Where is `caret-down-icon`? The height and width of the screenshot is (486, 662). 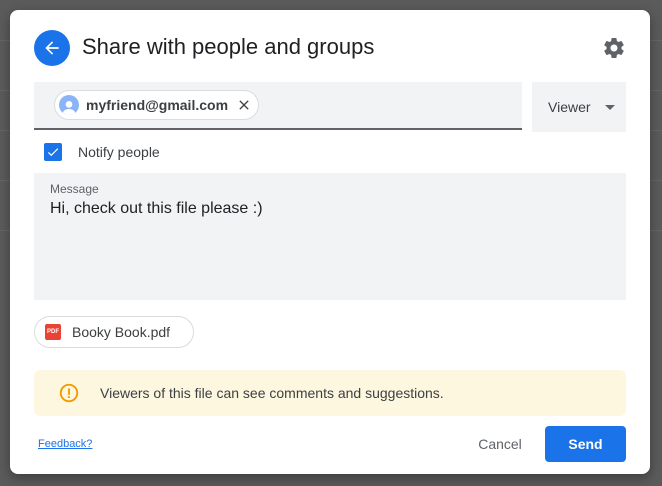
caret-down-icon is located at coordinates (609, 107).